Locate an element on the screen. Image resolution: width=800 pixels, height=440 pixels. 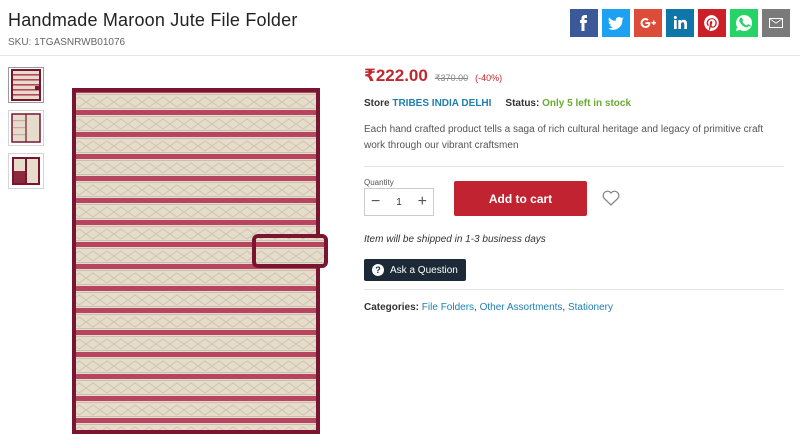
add-to-cart-button: Add to cart is located at coordinates (520, 198).